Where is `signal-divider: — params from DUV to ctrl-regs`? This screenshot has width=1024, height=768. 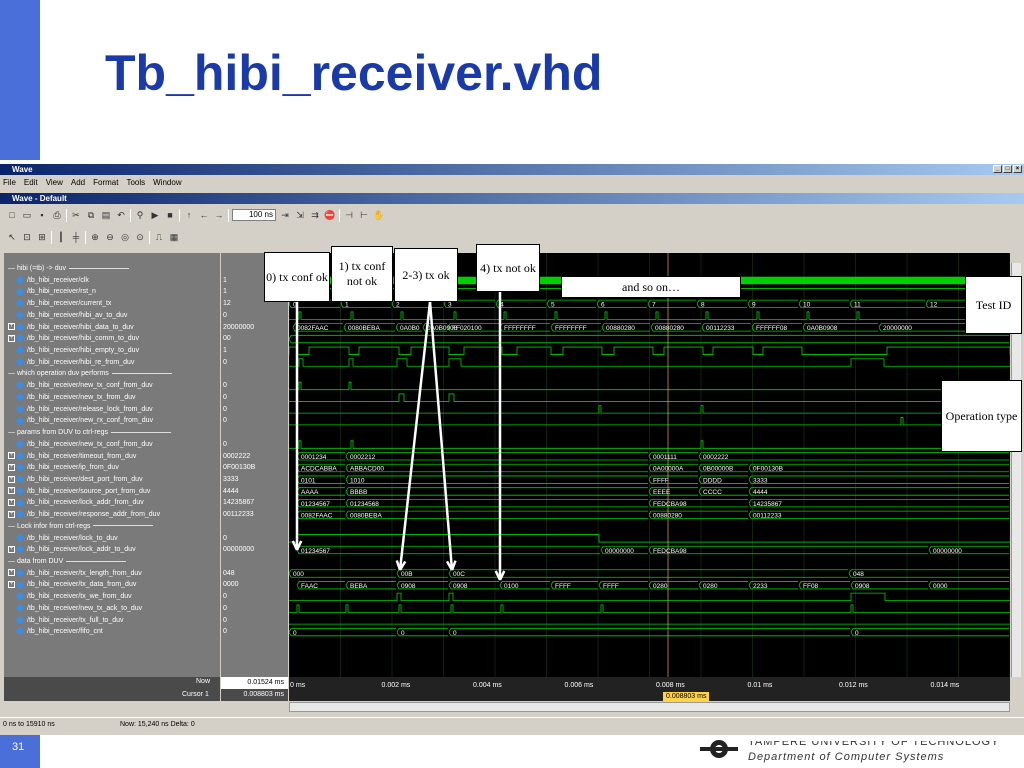 signal-divider: — params from DUV to ctrl-regs is located at coordinates (87, 433).